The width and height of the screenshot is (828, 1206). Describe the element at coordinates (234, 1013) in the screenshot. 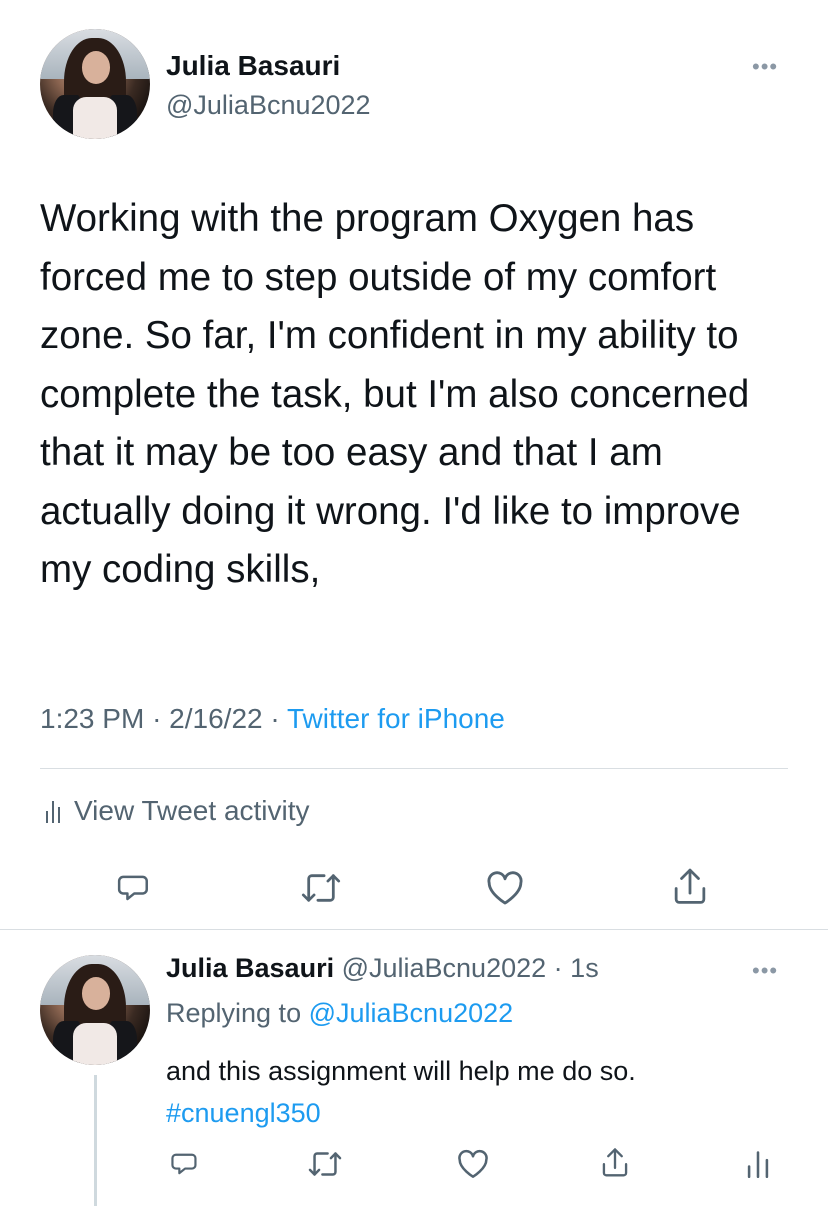

I see `replying-to-label: Replying to` at that location.